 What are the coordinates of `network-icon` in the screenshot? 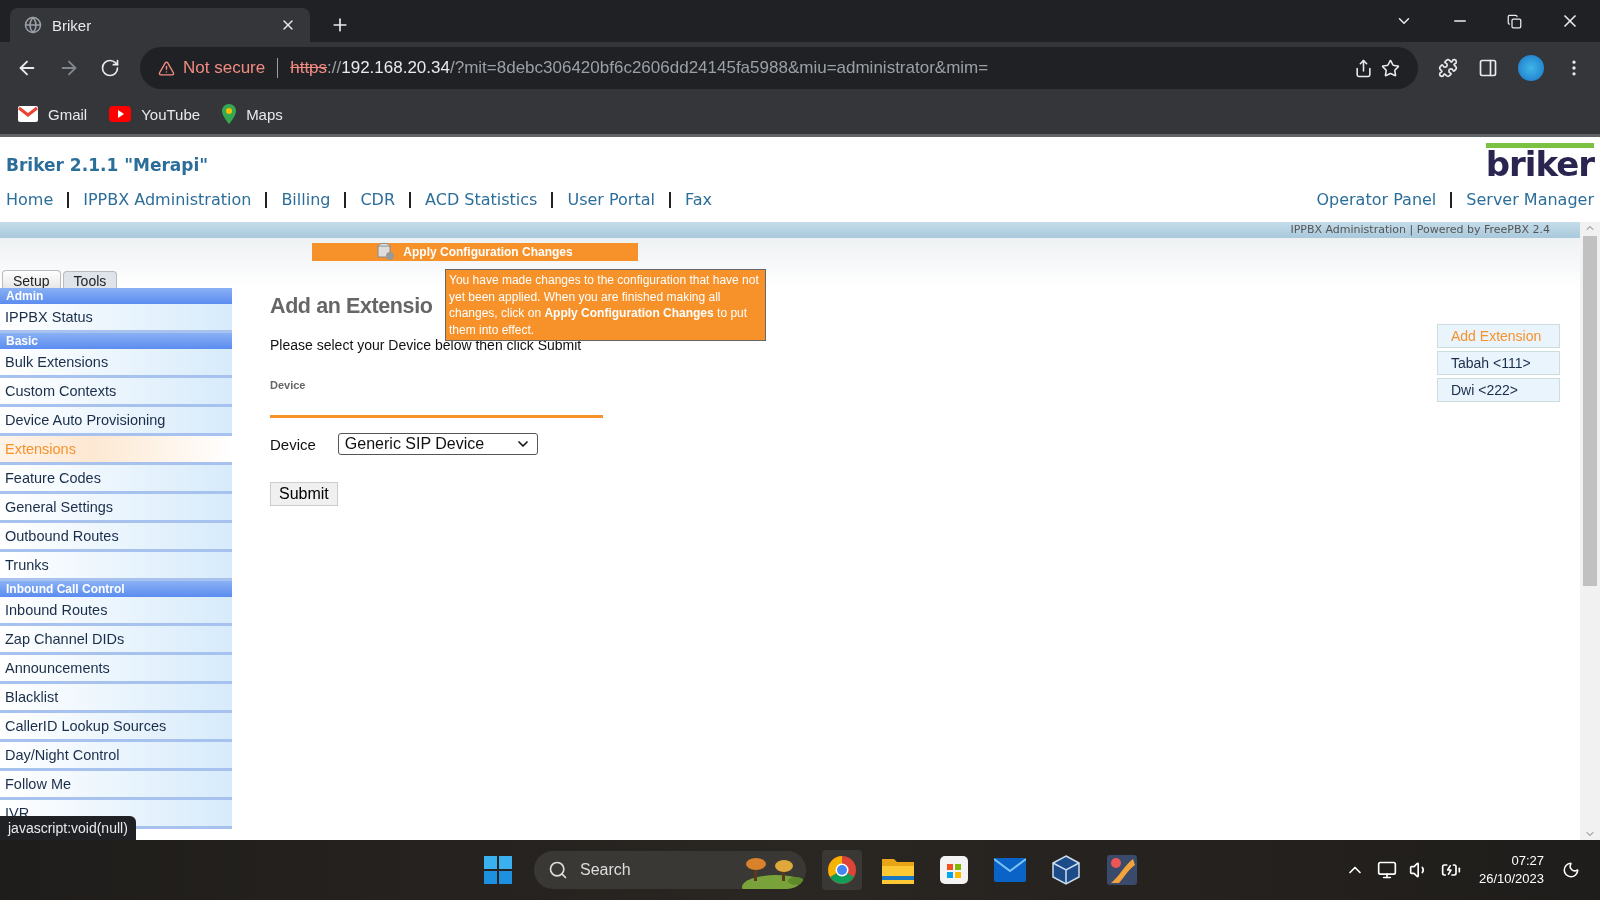 It's located at (1386, 870).